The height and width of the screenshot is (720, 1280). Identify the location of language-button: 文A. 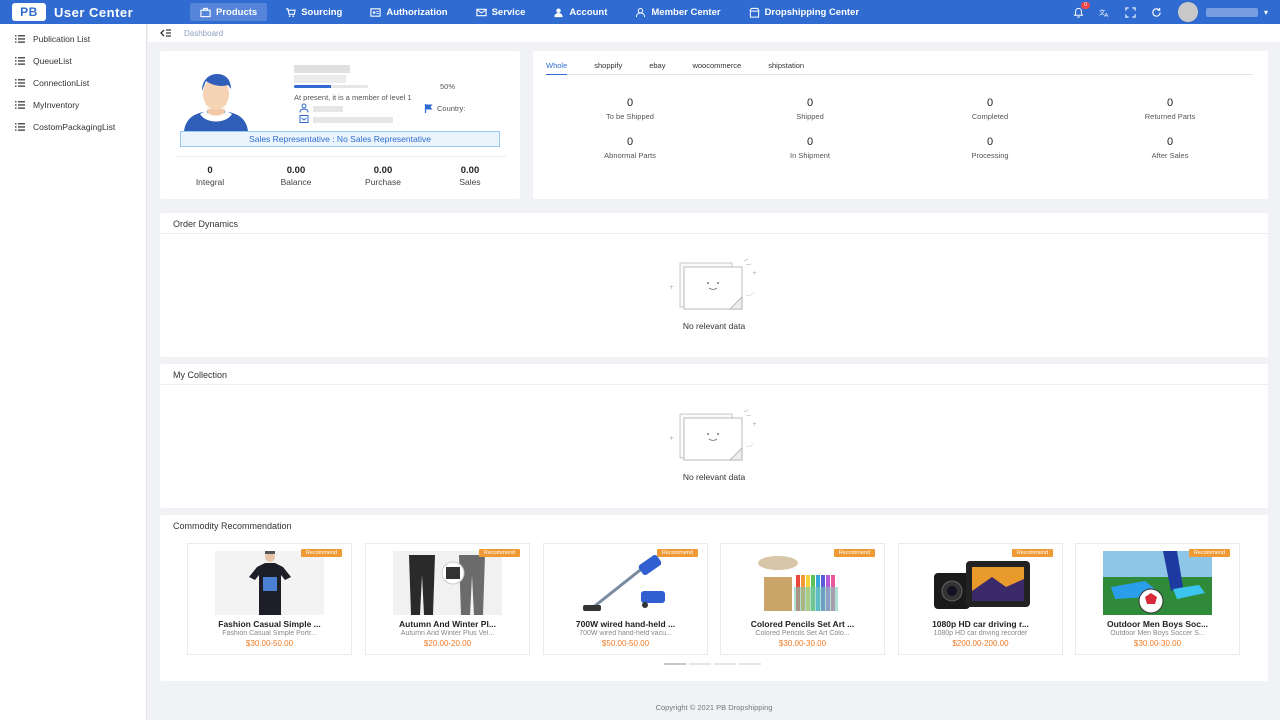
(1105, 12).